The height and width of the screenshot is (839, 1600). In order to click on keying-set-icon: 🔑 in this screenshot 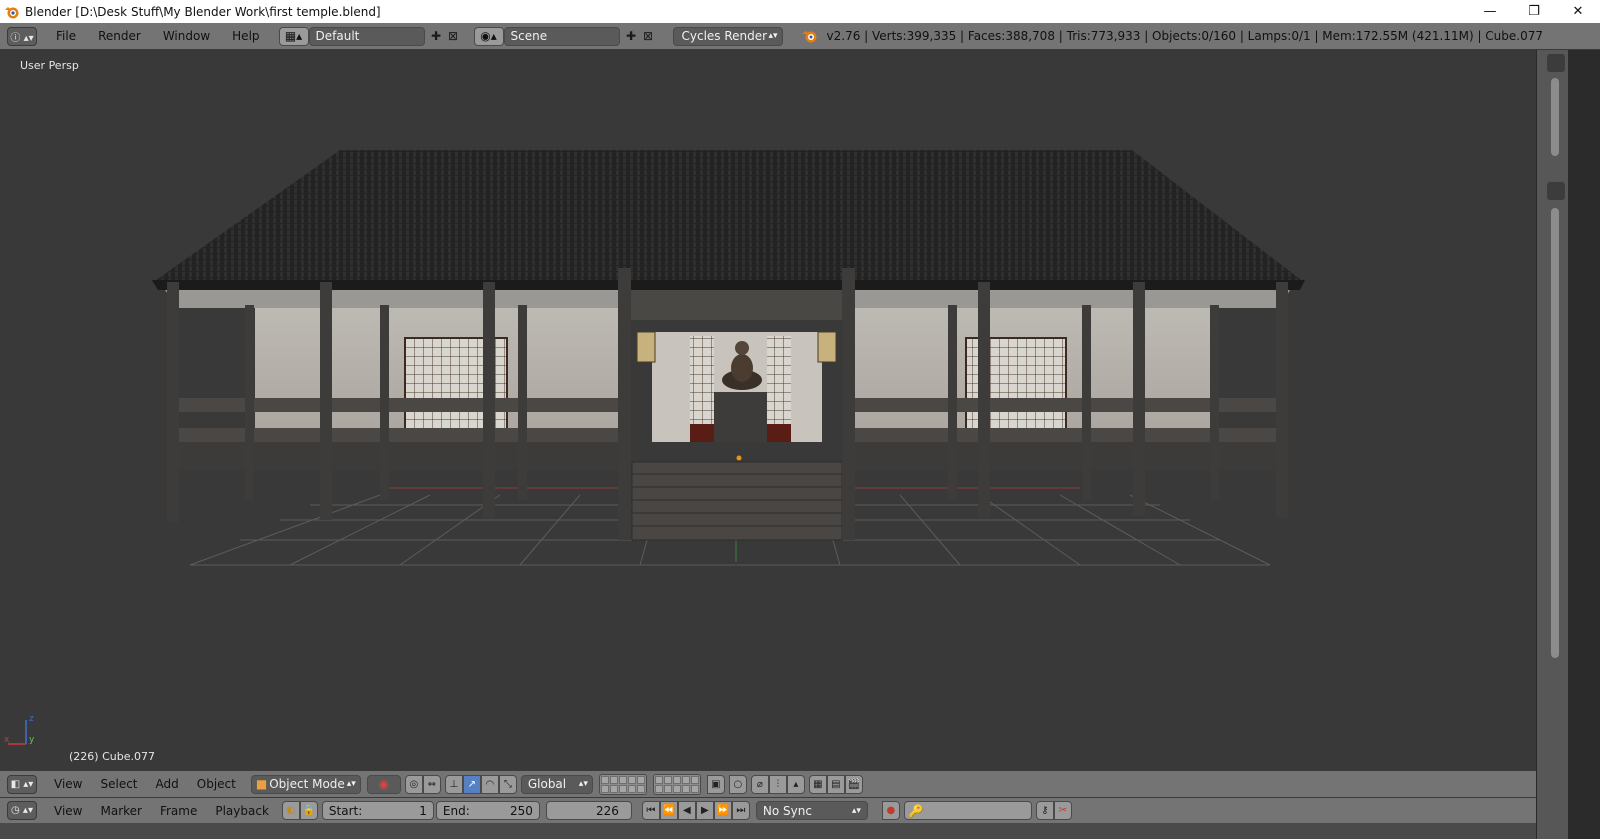, I will do `click(916, 810)`.